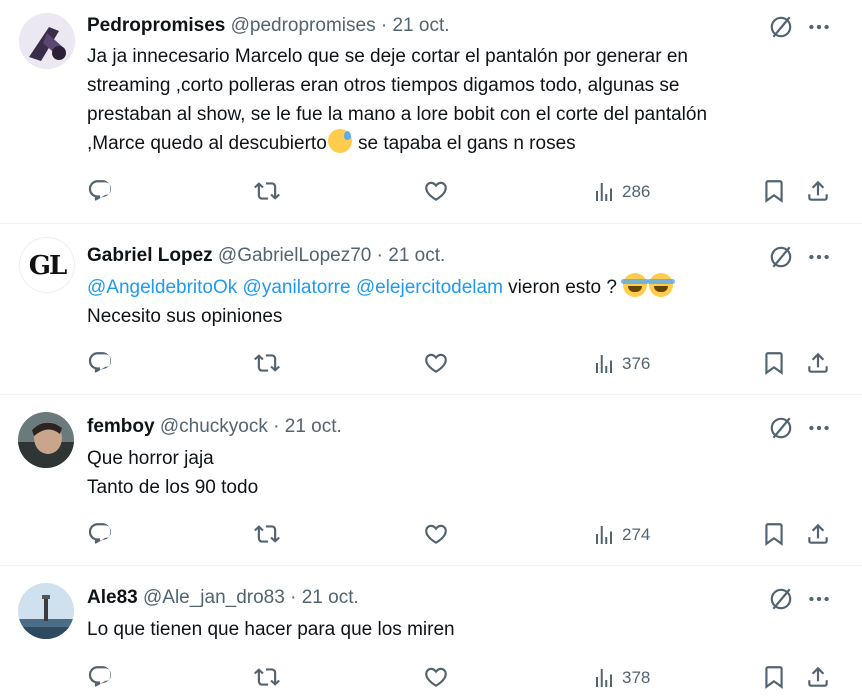 This screenshot has width=862, height=697. What do you see at coordinates (636, 534) in the screenshot?
I see `views-count: 274` at bounding box center [636, 534].